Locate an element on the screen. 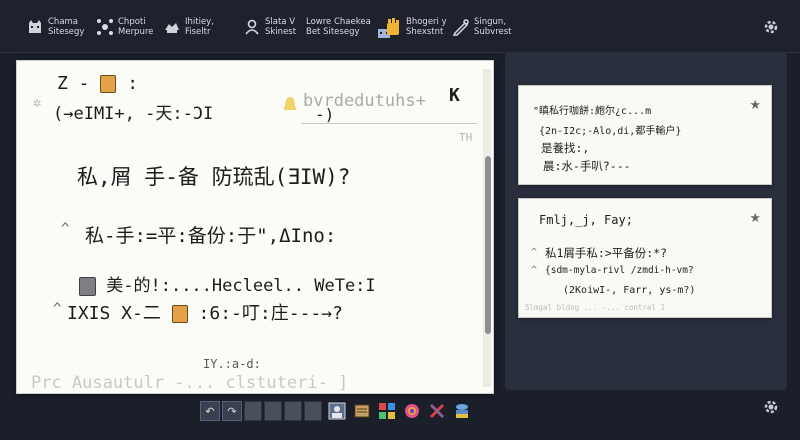 This screenshot has width=800, height=440. flower-icon is located at coordinates (412, 411).